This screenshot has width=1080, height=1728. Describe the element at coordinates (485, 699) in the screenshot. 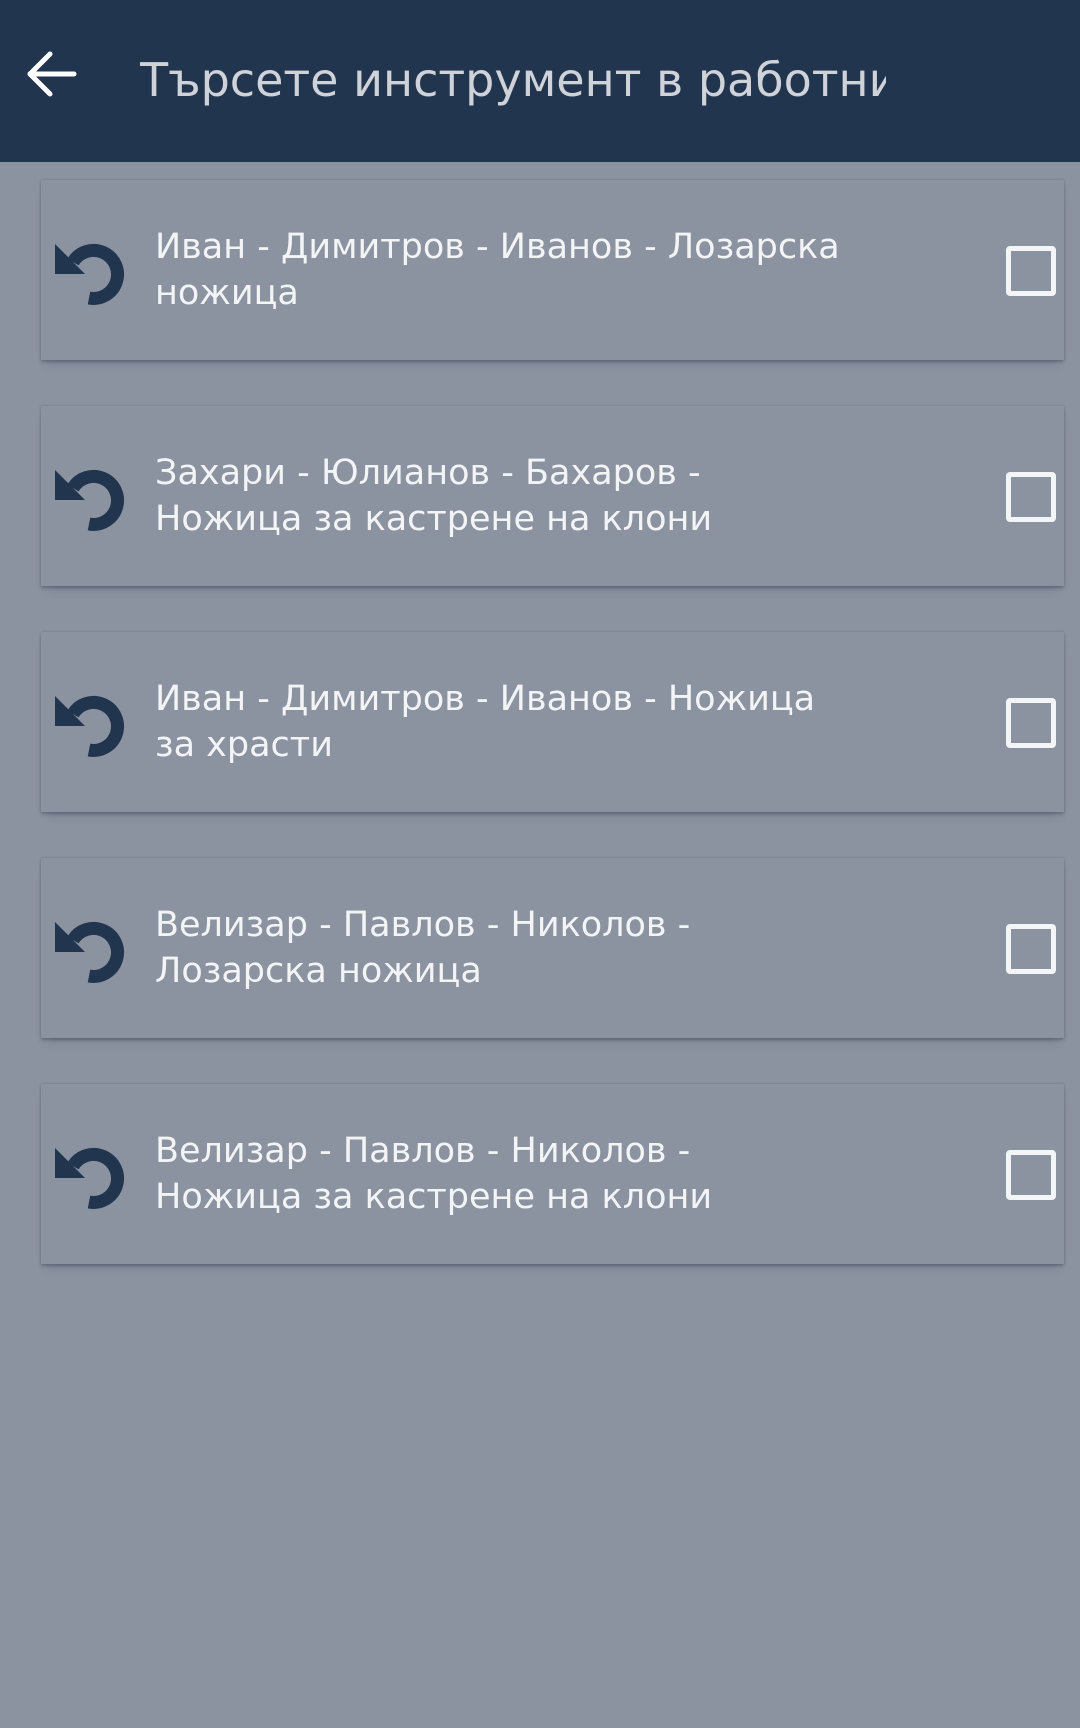

I see `list-item-line1: Иван - Димитров - Иванов - Ножица` at that location.